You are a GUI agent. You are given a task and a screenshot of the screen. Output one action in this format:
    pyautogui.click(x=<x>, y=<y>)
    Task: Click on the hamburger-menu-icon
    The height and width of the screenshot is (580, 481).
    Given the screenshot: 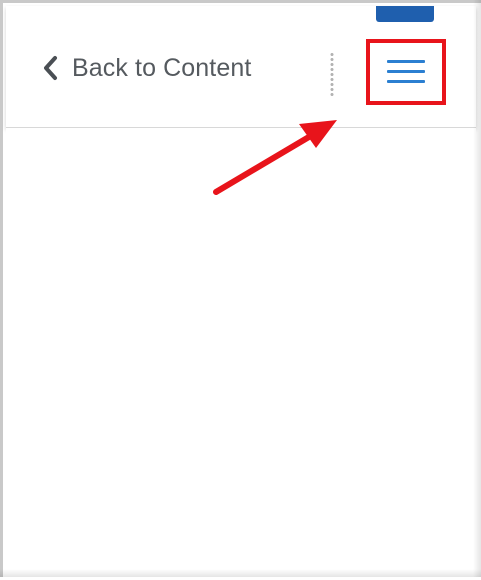 What is the action you would take?
    pyautogui.click(x=406, y=72)
    